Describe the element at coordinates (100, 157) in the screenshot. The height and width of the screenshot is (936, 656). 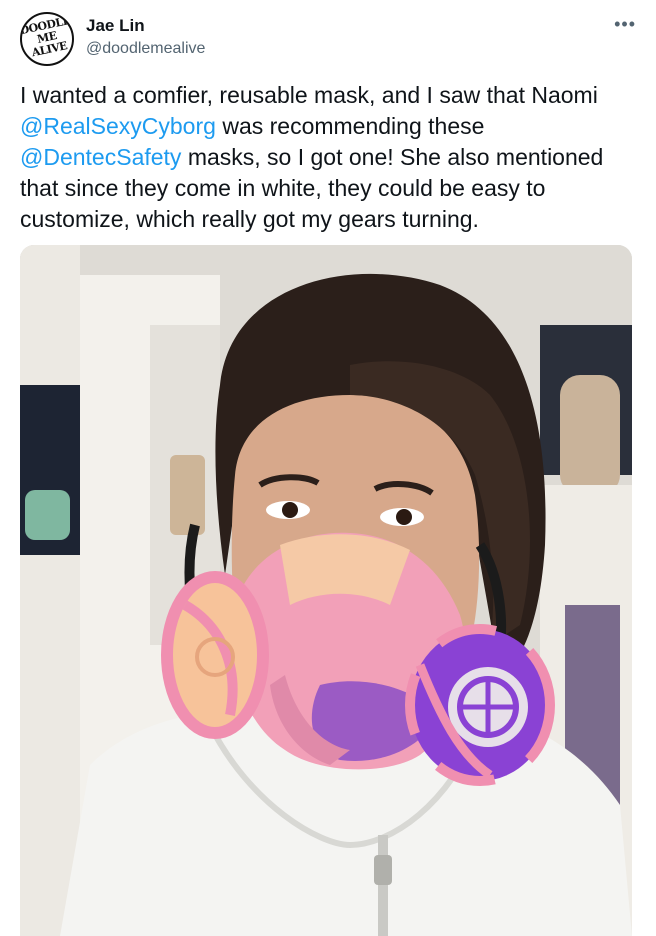
I see `mention-link-dentecsafety: @DentecSafety` at that location.